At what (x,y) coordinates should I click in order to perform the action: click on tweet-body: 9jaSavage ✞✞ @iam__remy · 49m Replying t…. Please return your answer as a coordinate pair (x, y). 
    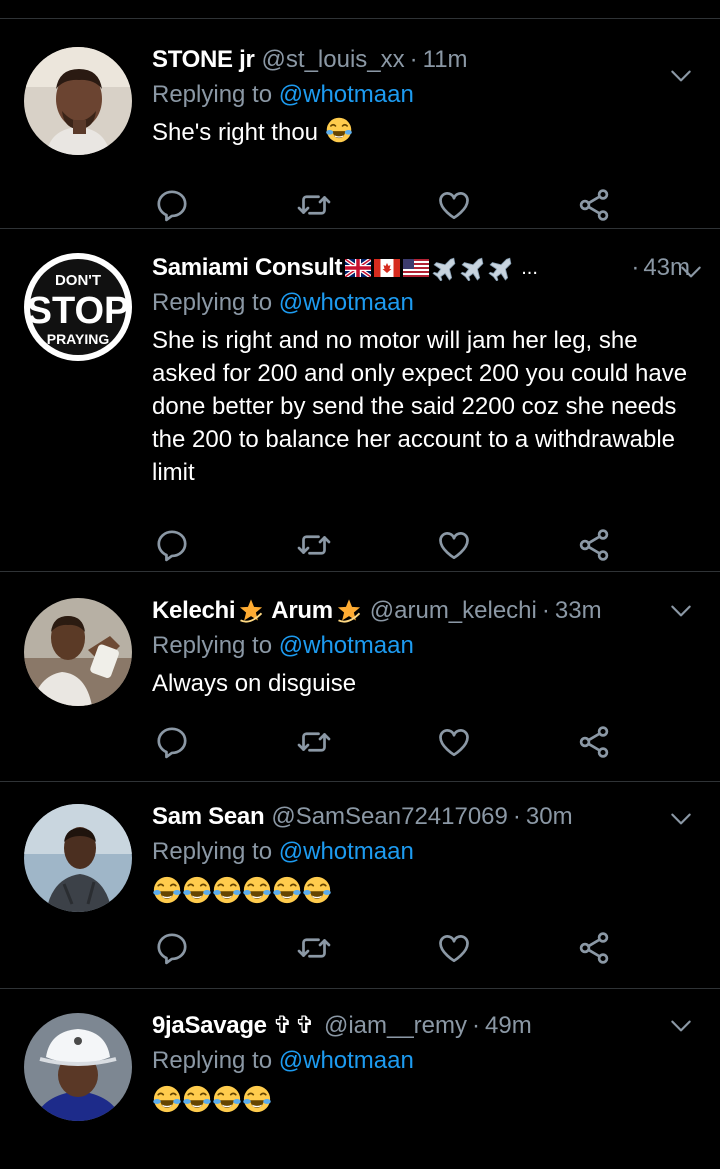
    Looking at the image, I should click on (421, 1065).